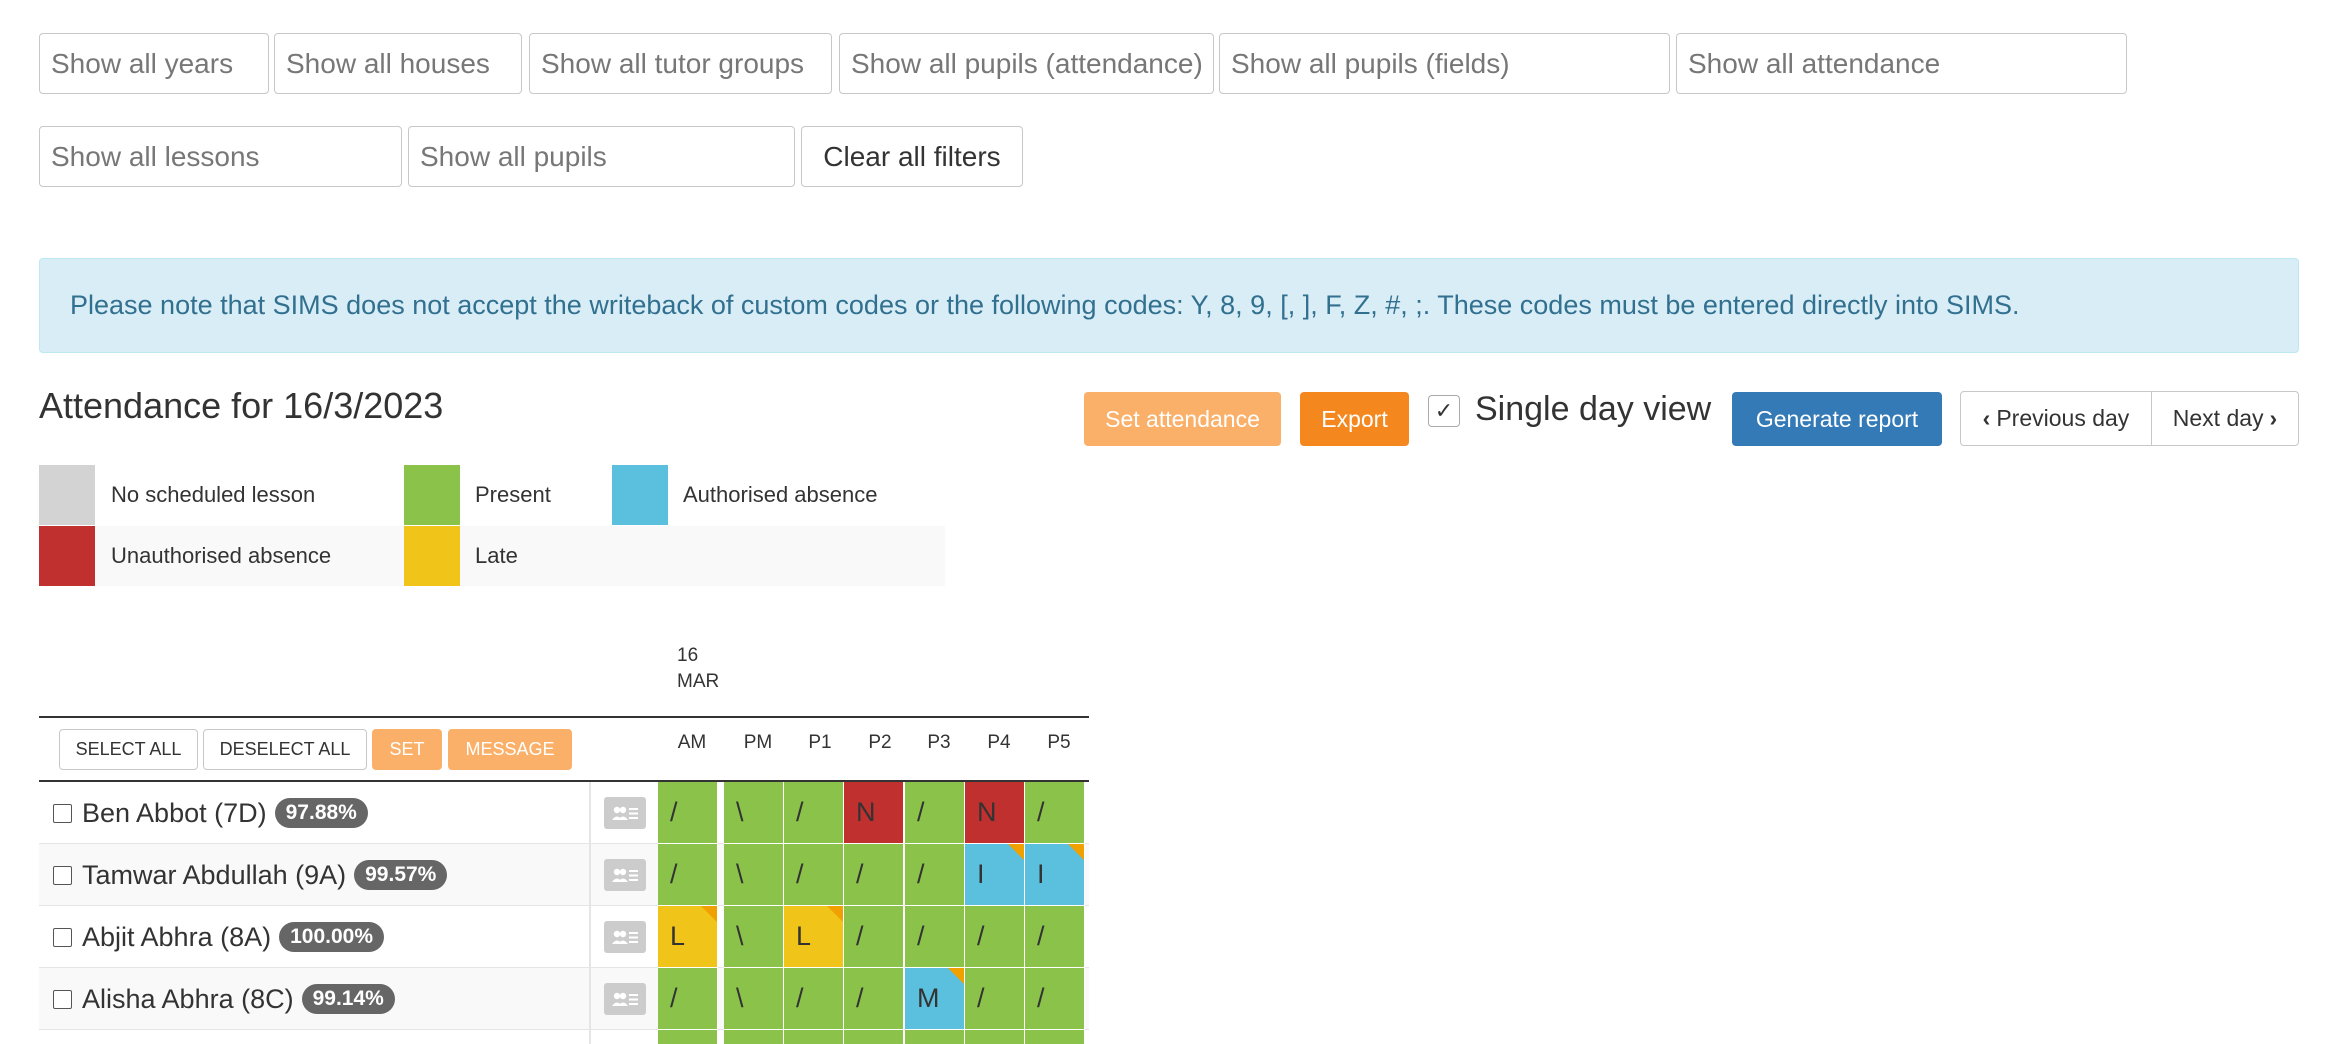  I want to click on attendance-cell-p2: N, so click(874, 813).